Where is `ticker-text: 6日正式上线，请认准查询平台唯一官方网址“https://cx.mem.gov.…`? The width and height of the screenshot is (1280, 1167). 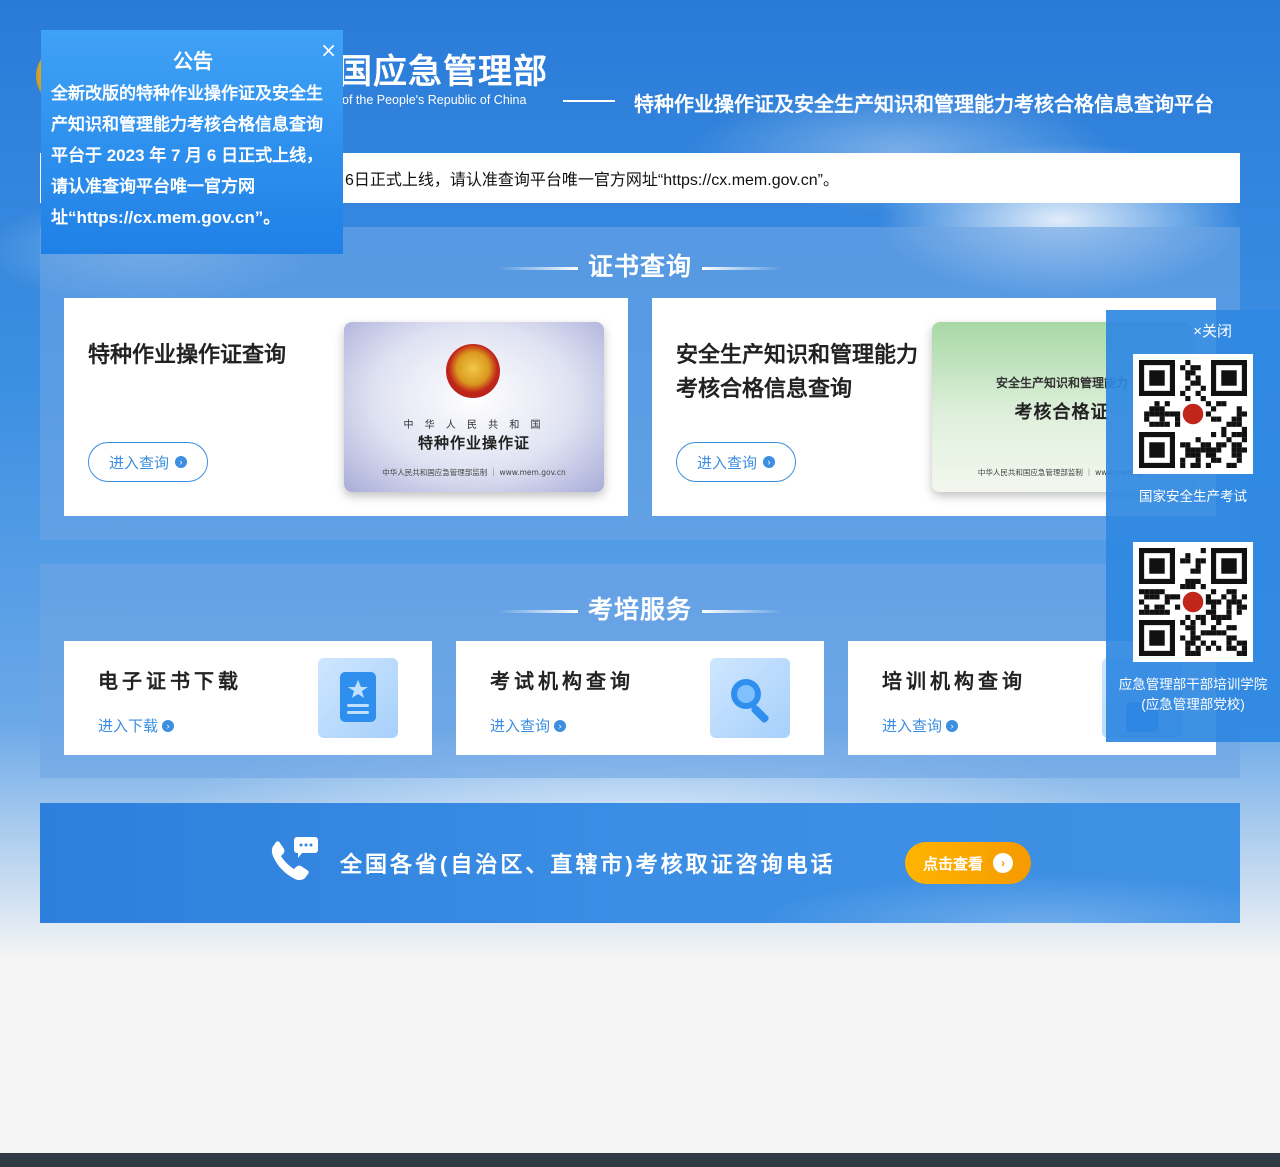
ticker-text: 6日正式上线，请认准查询平台唯一官方网址“https://cx.mem.gov.… is located at coordinates (592, 180).